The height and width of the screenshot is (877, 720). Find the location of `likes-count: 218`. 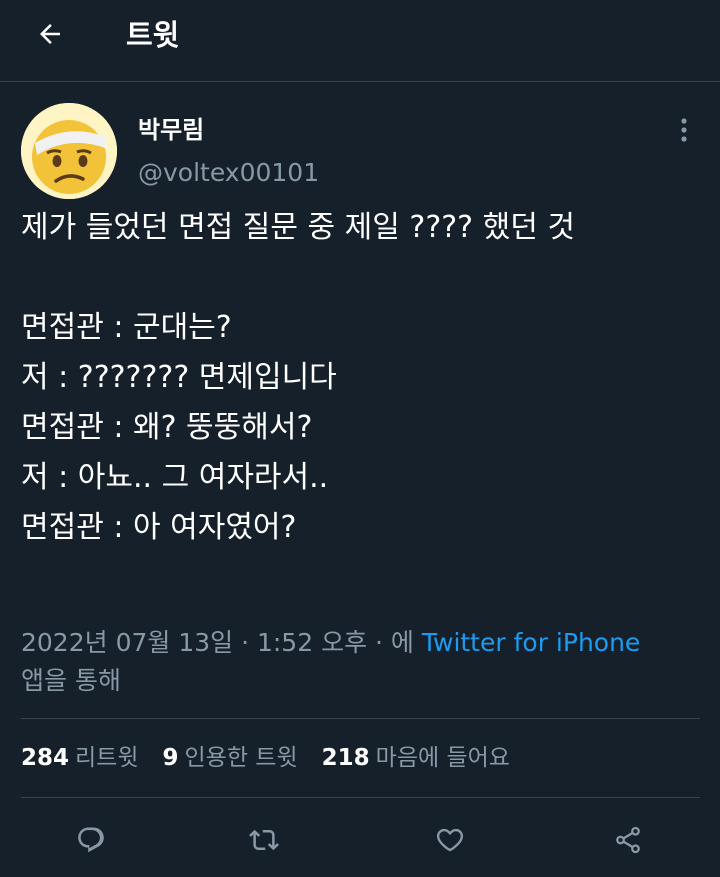

likes-count: 218 is located at coordinates (345, 758).